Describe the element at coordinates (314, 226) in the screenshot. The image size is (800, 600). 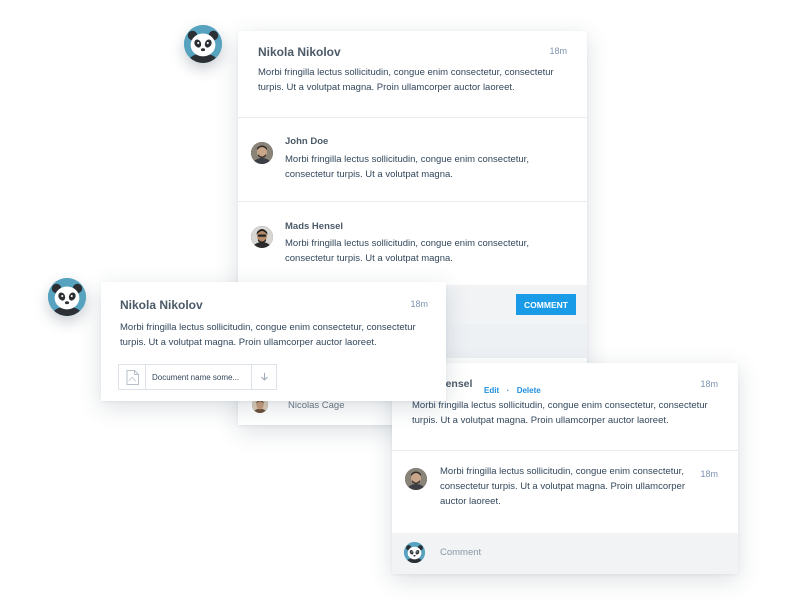
I see `reply-author: Mads Hensel` at that location.